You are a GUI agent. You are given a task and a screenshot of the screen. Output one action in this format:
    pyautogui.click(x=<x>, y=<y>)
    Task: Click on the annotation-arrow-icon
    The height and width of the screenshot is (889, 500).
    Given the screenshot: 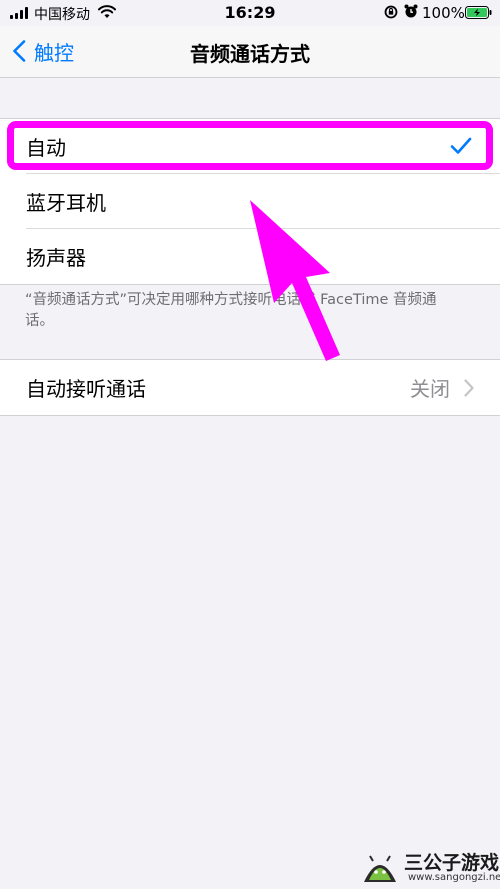 What is the action you would take?
    pyautogui.click(x=295, y=280)
    